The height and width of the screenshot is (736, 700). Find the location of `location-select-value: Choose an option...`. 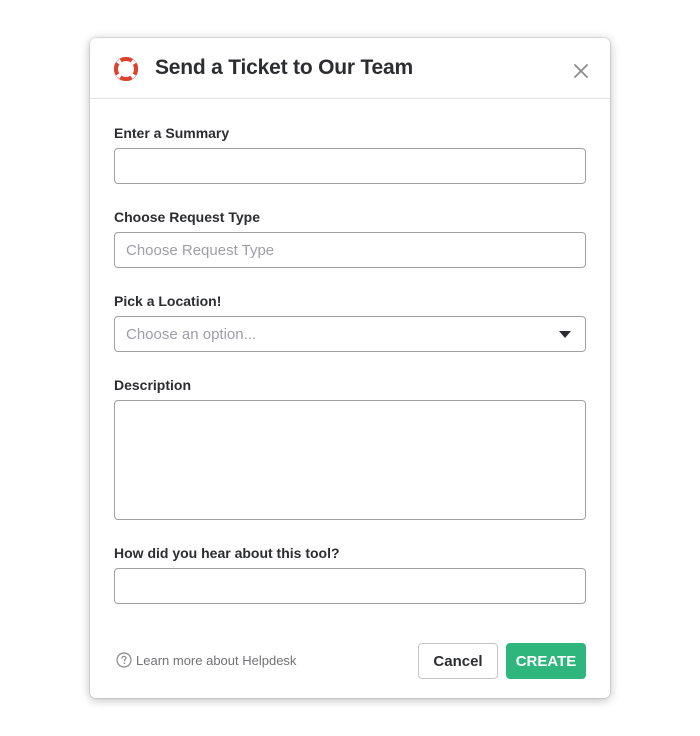

location-select-value: Choose an option... is located at coordinates (191, 334).